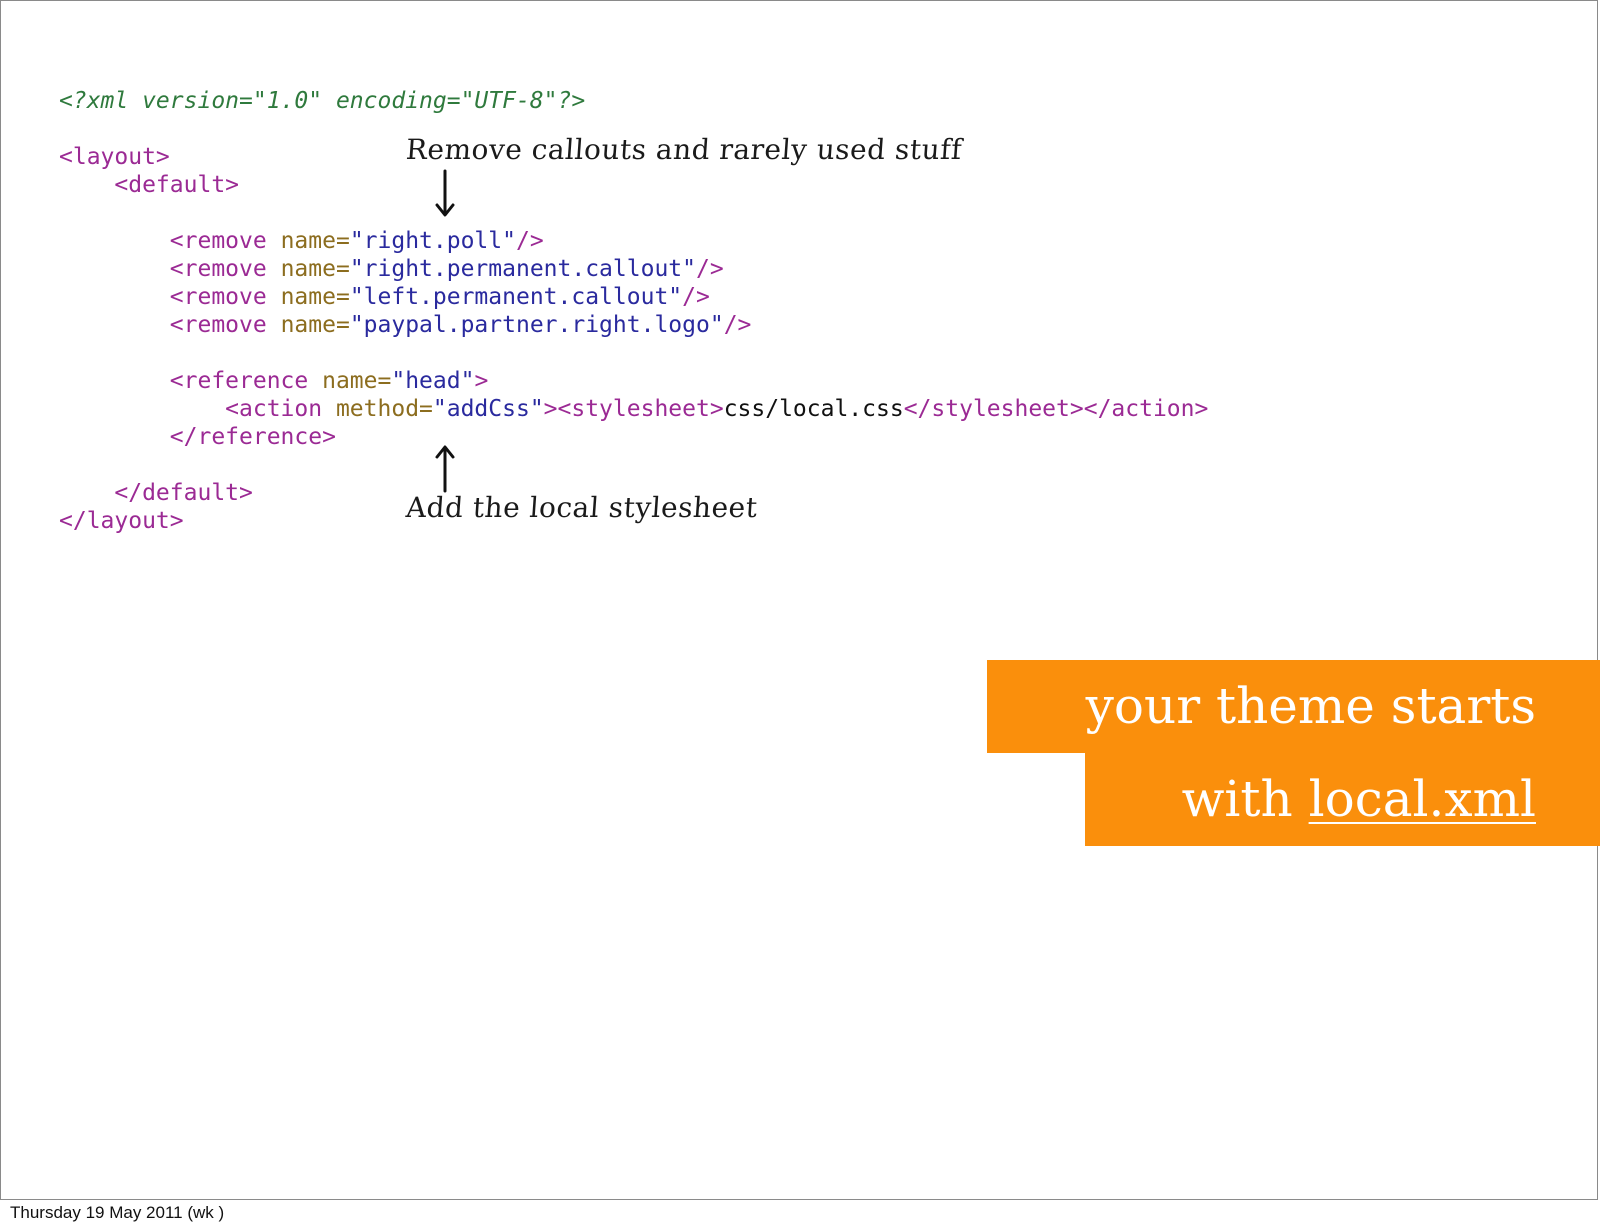  I want to click on arrow-down-icon, so click(445, 193).